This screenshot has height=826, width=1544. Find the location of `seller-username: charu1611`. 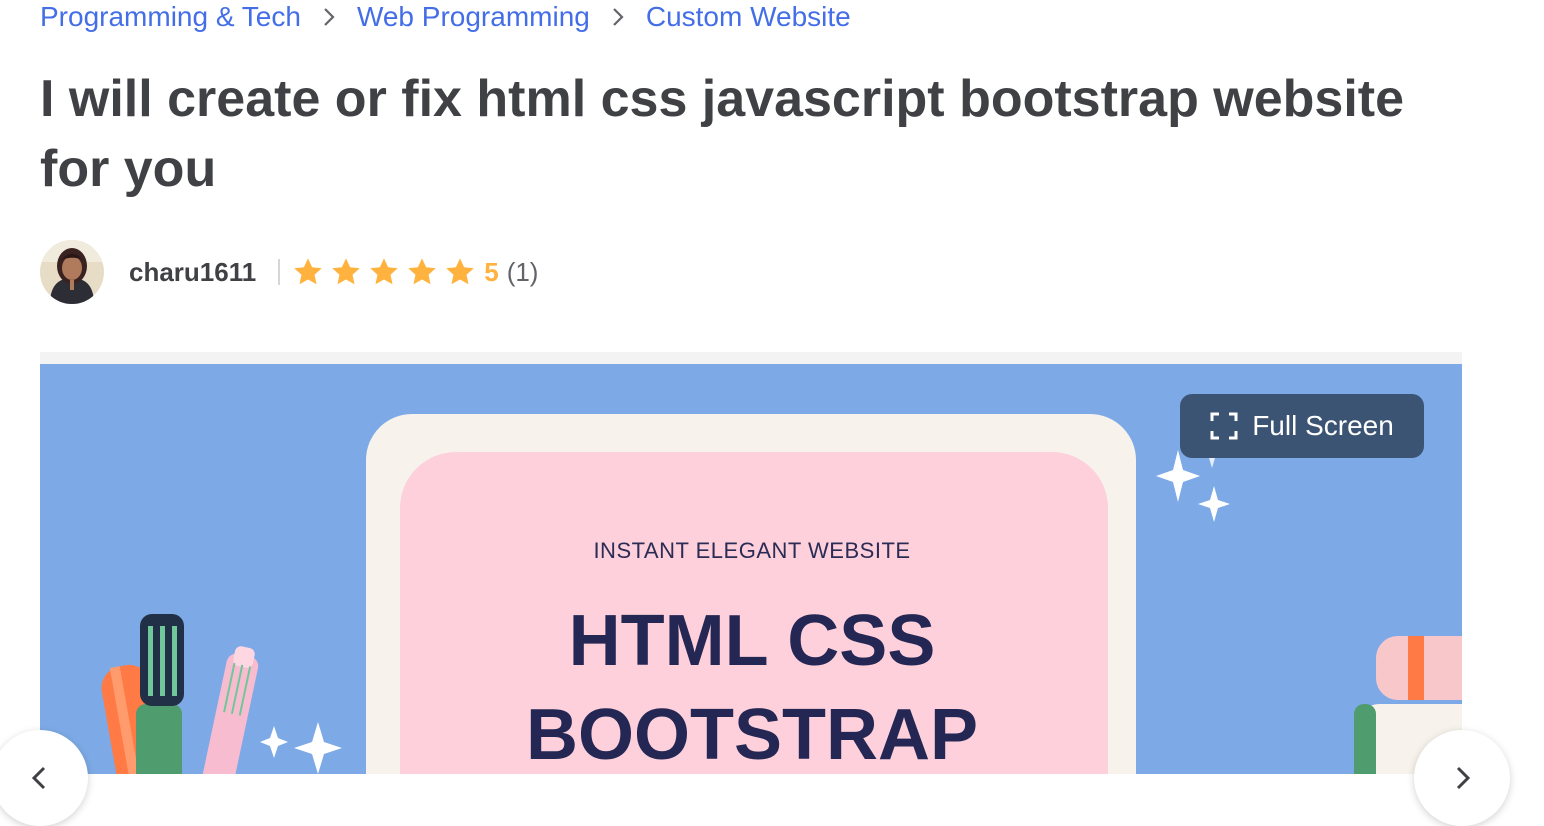

seller-username: charu1611 is located at coordinates (192, 272).